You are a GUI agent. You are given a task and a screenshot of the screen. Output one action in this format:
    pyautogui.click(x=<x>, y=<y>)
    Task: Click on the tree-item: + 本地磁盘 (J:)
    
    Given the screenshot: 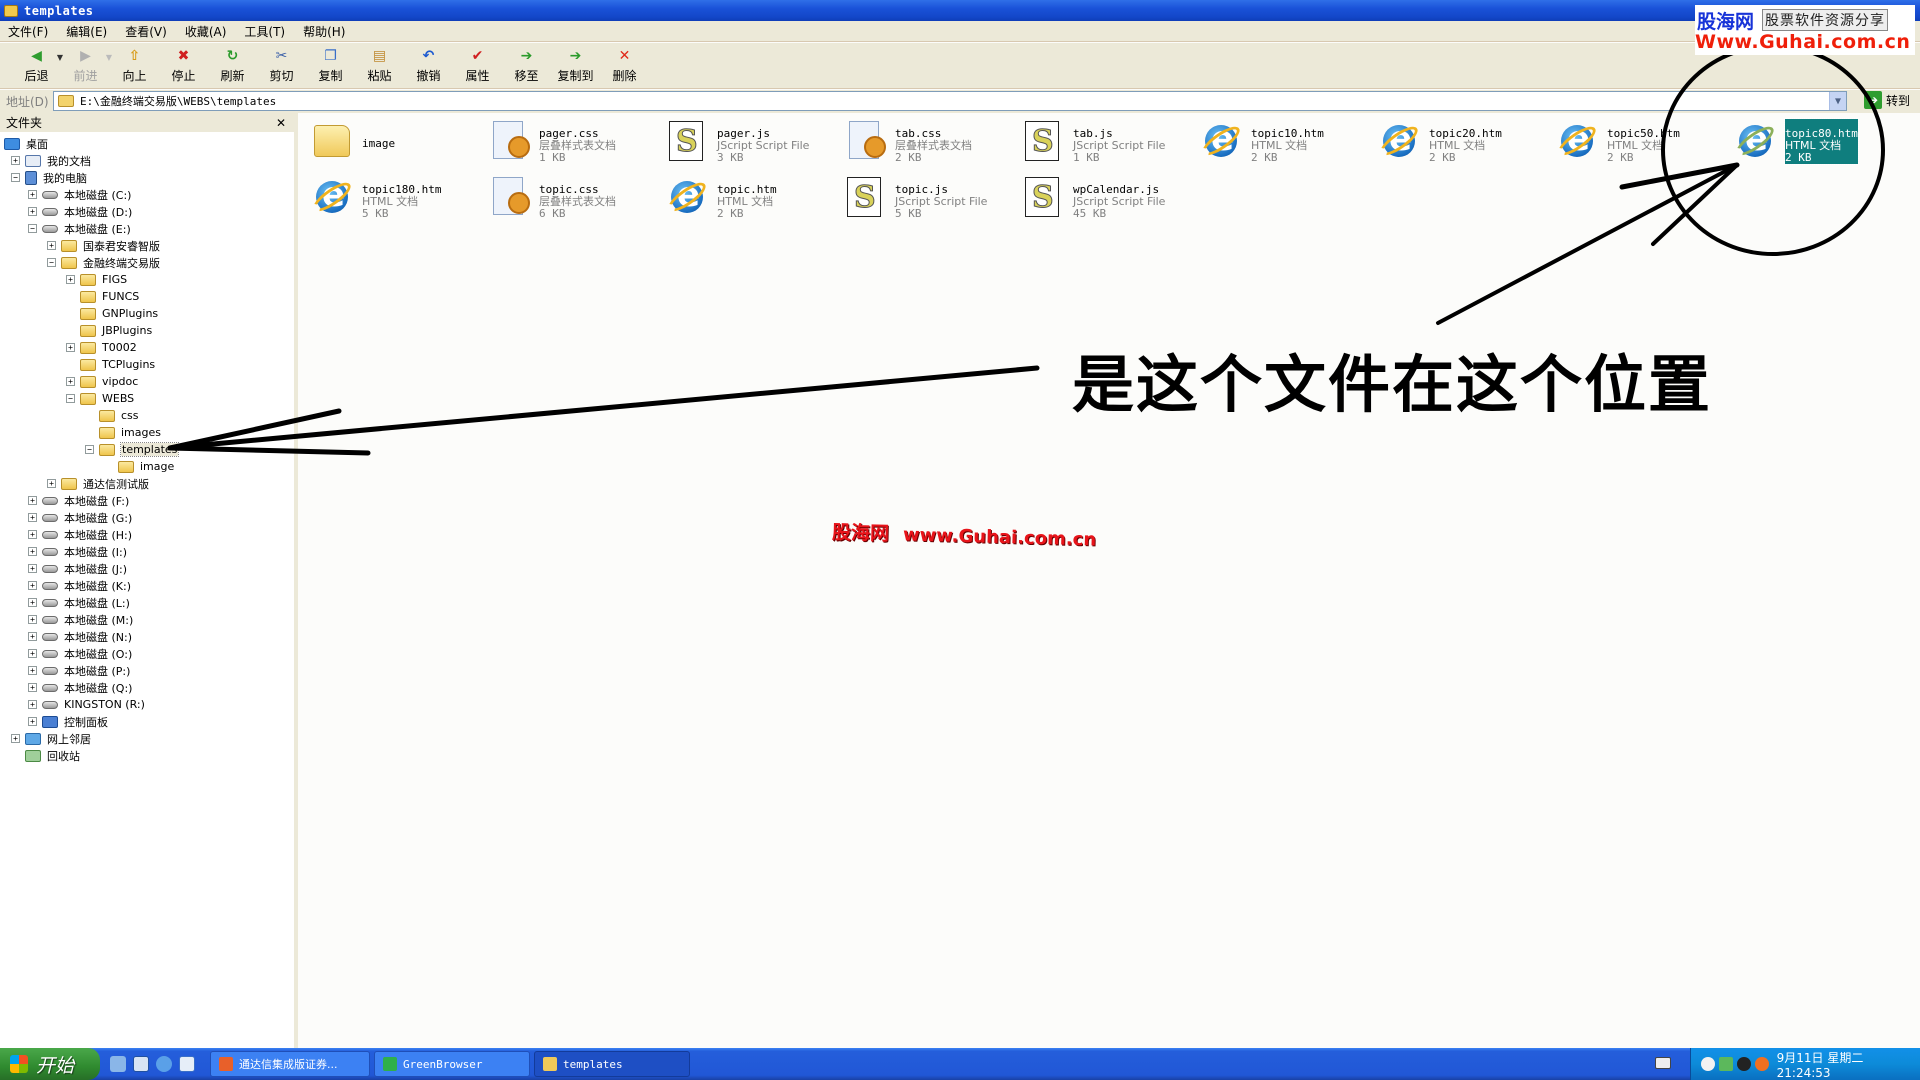 What is the action you would take?
    pyautogui.click(x=147, y=568)
    